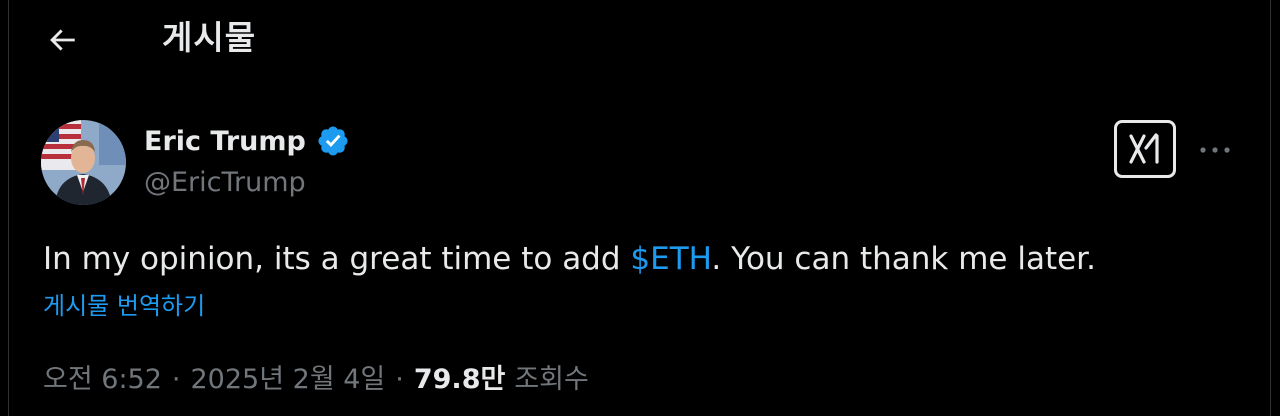  I want to click on author-handle: @EricTrump, so click(225, 183).